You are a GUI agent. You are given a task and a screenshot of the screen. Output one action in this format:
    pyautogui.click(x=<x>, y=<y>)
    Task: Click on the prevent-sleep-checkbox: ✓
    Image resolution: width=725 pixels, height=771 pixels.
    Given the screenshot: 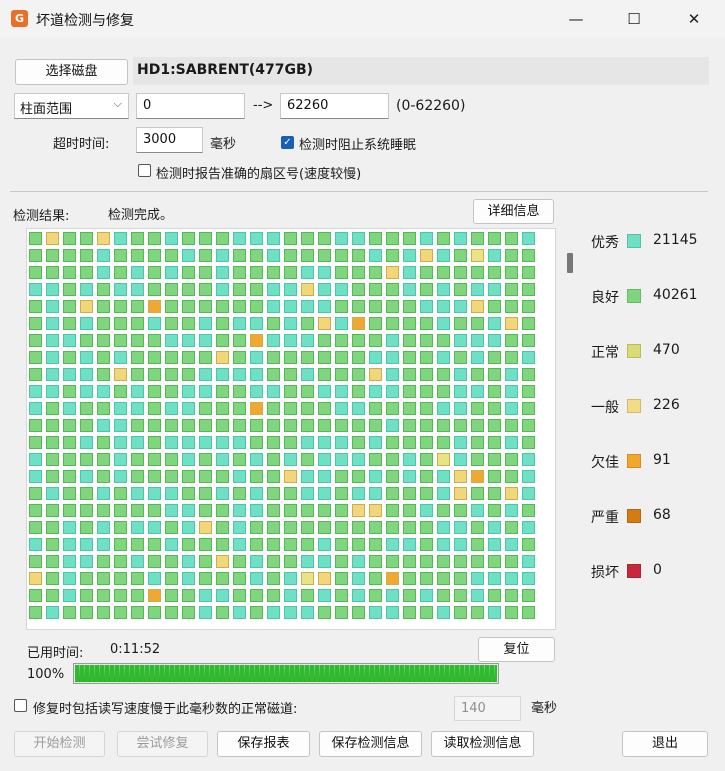 What is the action you would take?
    pyautogui.click(x=287, y=142)
    